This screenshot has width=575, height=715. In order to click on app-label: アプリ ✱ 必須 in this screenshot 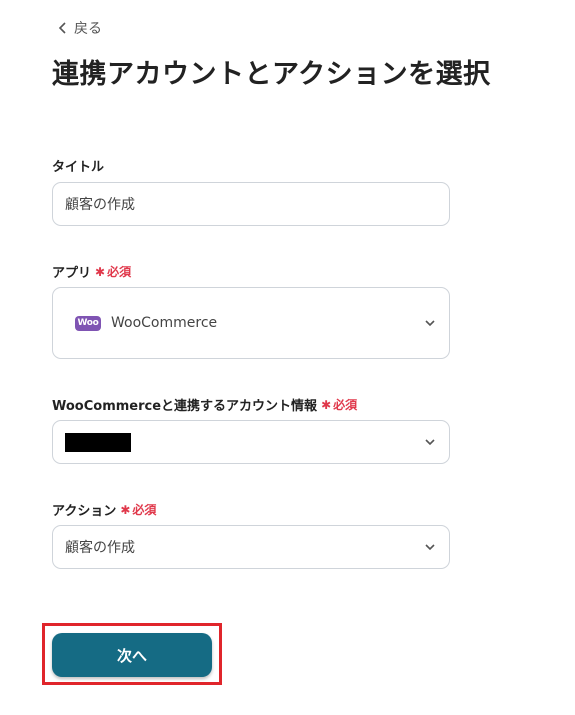, I will do `click(91, 272)`.